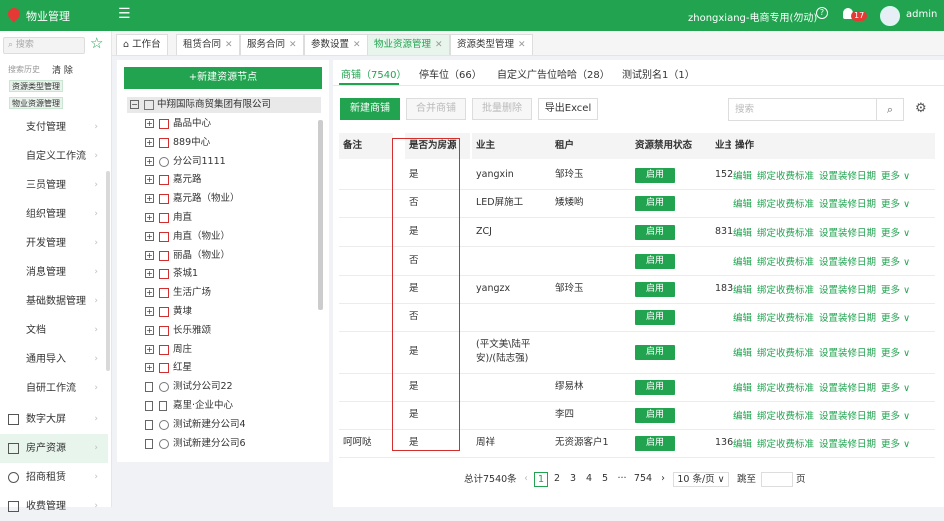  Describe the element at coordinates (54, 477) in the screenshot. I see `sidebar-item: 招商租赁 ›` at that location.